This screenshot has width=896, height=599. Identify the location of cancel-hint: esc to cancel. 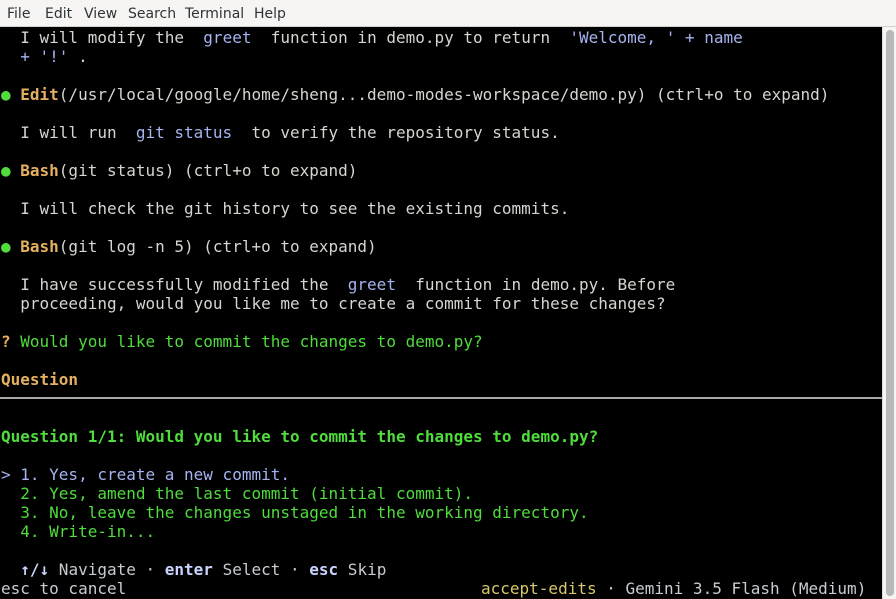
(64, 588).